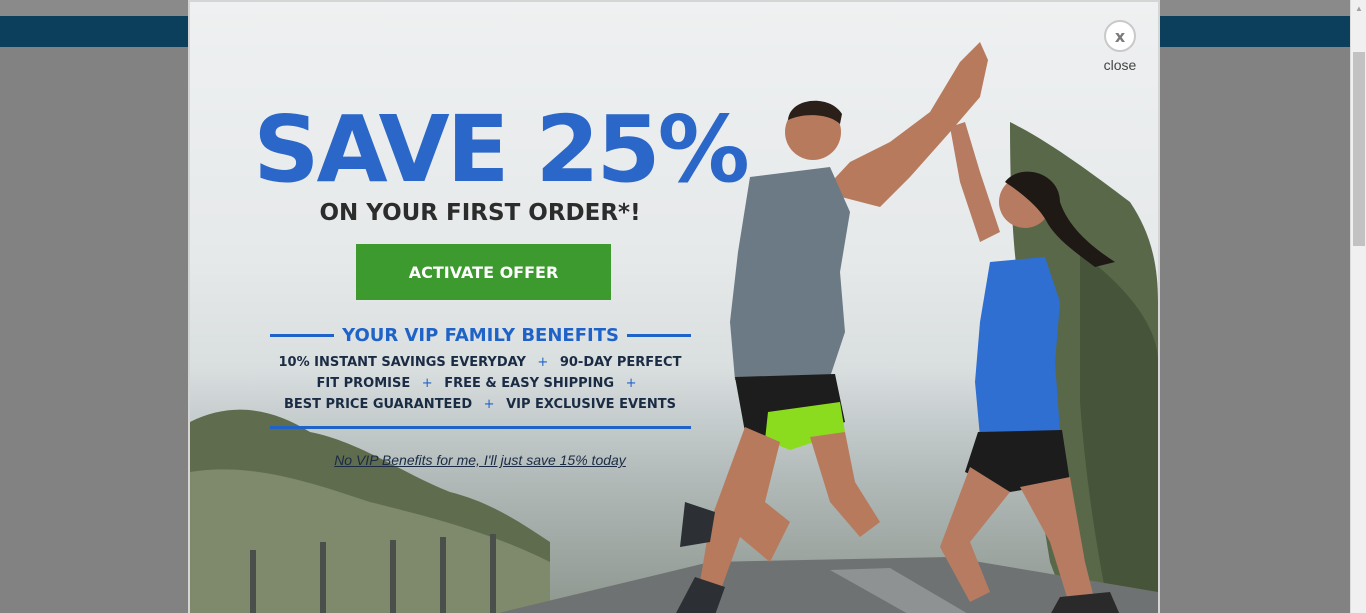  I want to click on promo-subheadline: ON YOUR FIRST ORDER*!, so click(480, 213).